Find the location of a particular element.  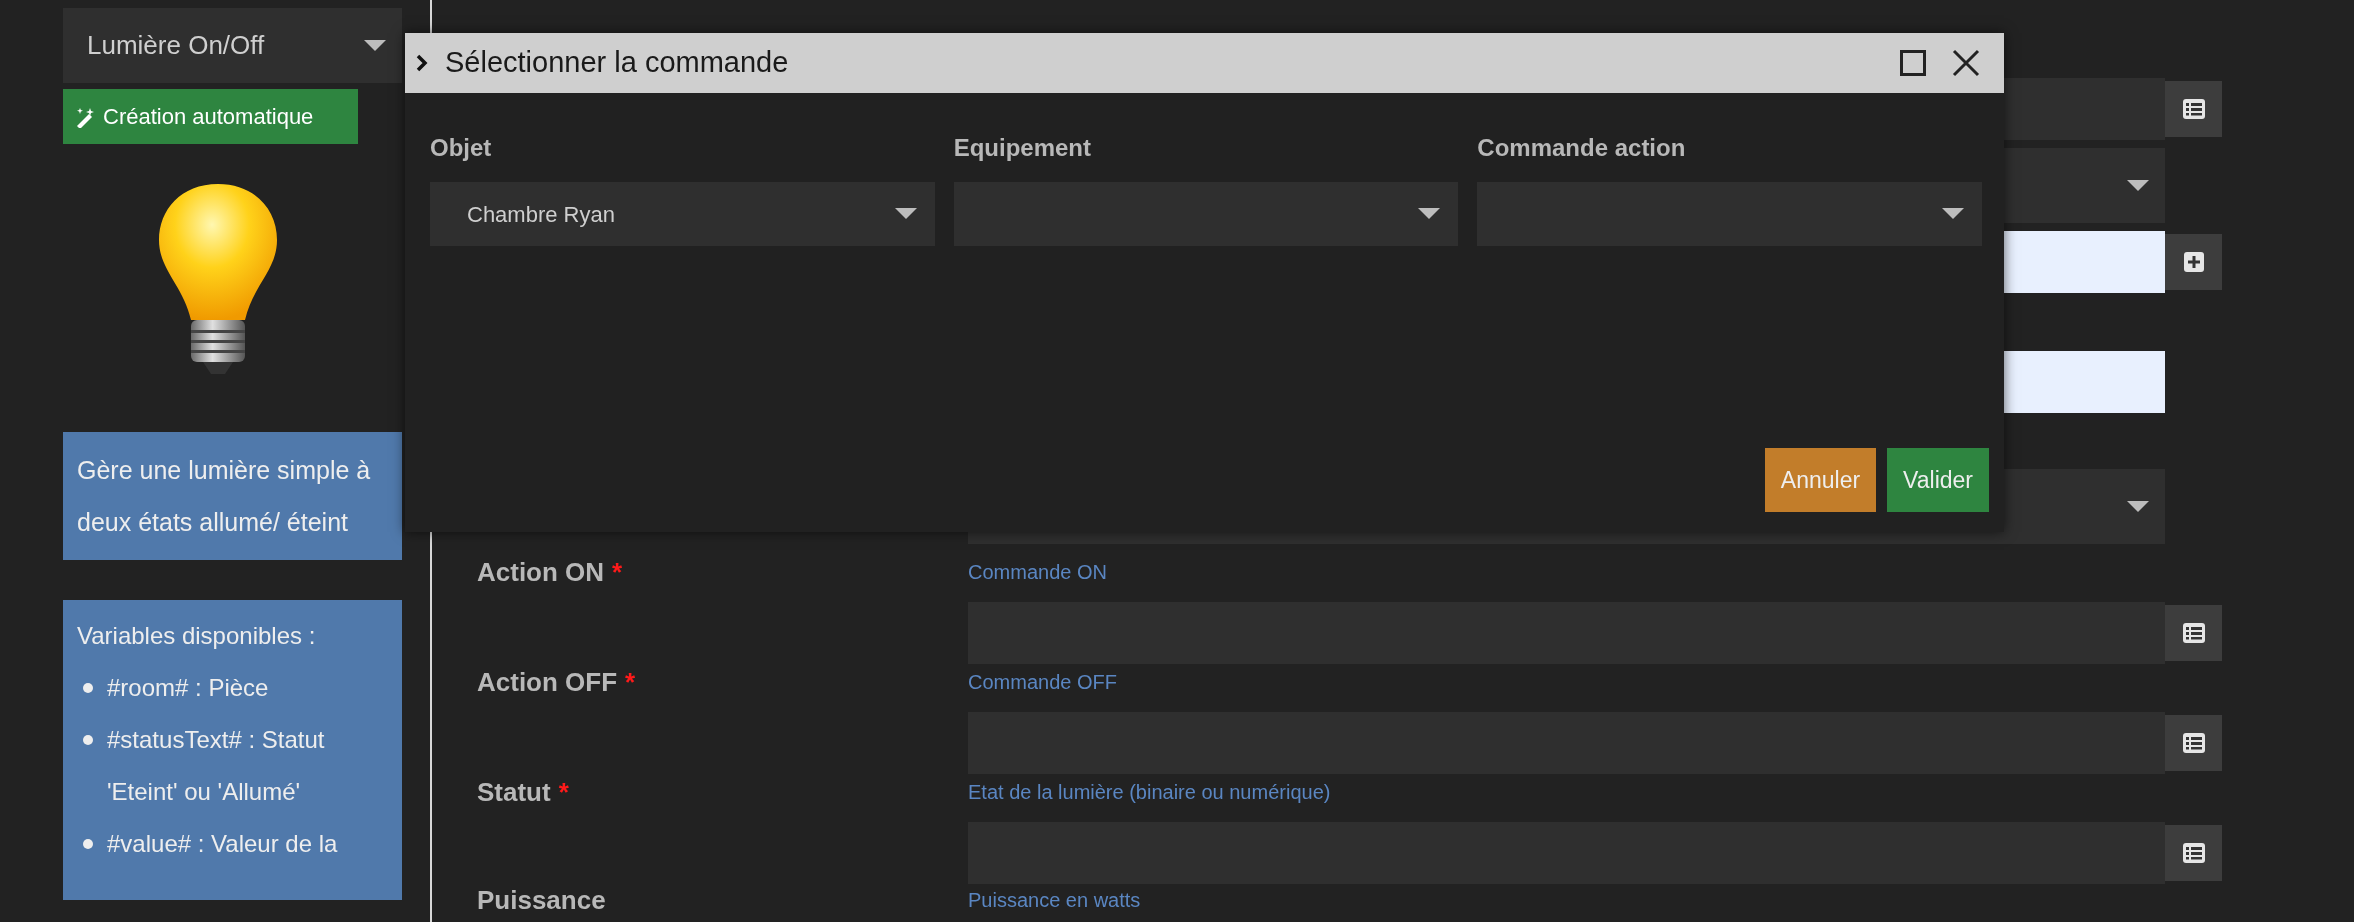

field-label: Action OFF is located at coordinates (547, 682).